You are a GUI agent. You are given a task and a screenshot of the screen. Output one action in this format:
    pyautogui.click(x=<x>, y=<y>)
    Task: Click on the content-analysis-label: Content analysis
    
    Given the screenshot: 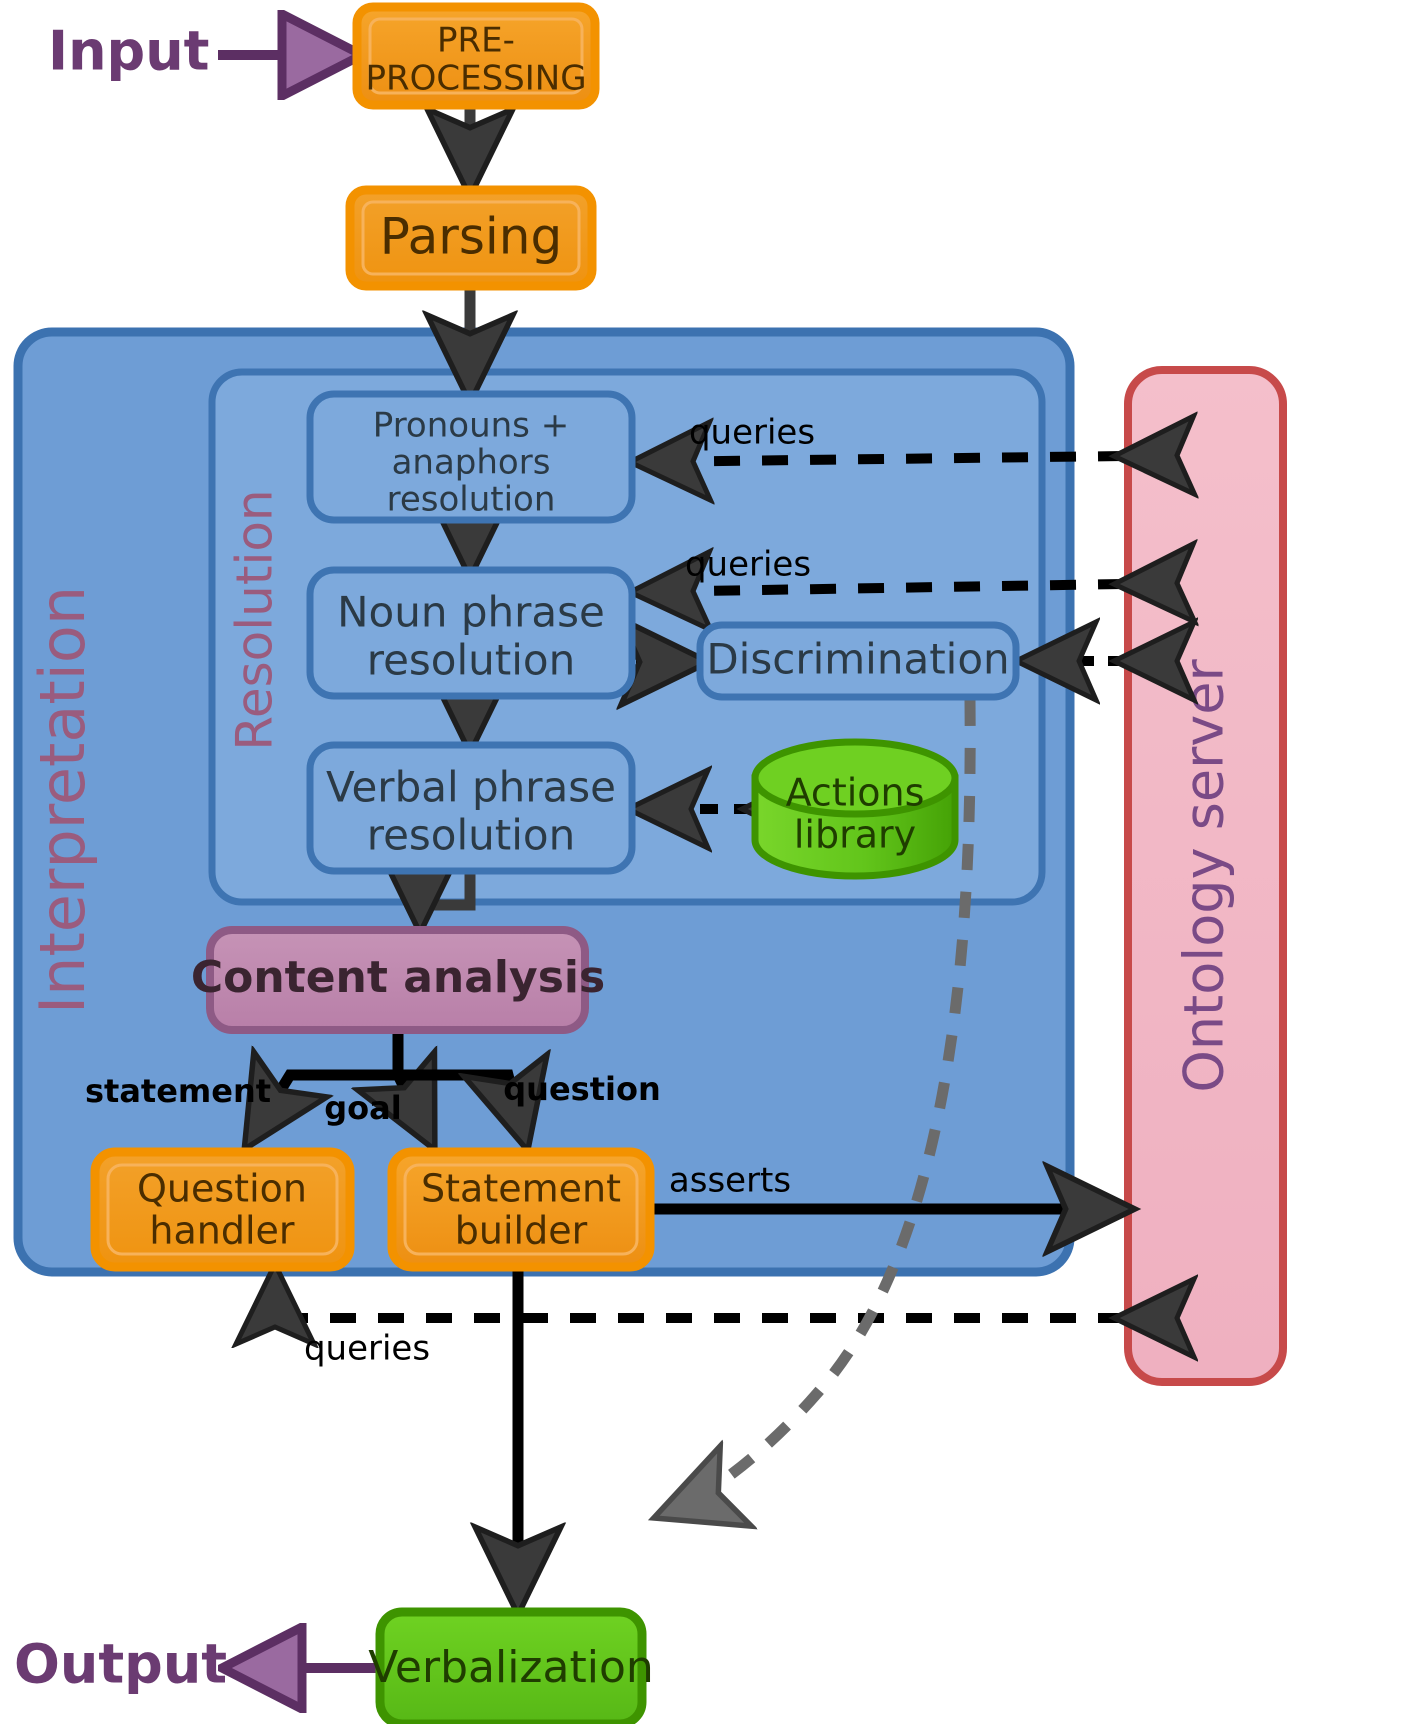 What is the action you would take?
    pyautogui.click(x=398, y=977)
    